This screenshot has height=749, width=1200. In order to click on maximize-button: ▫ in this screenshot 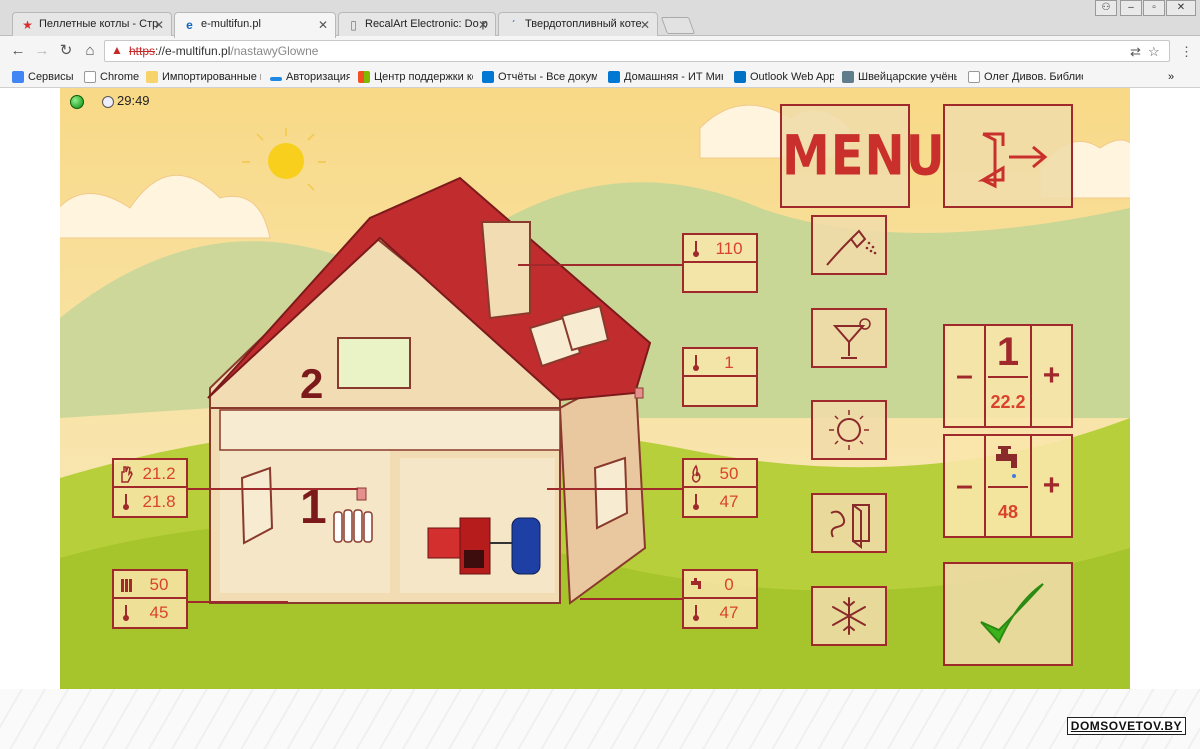, I will do `click(1154, 8)`.